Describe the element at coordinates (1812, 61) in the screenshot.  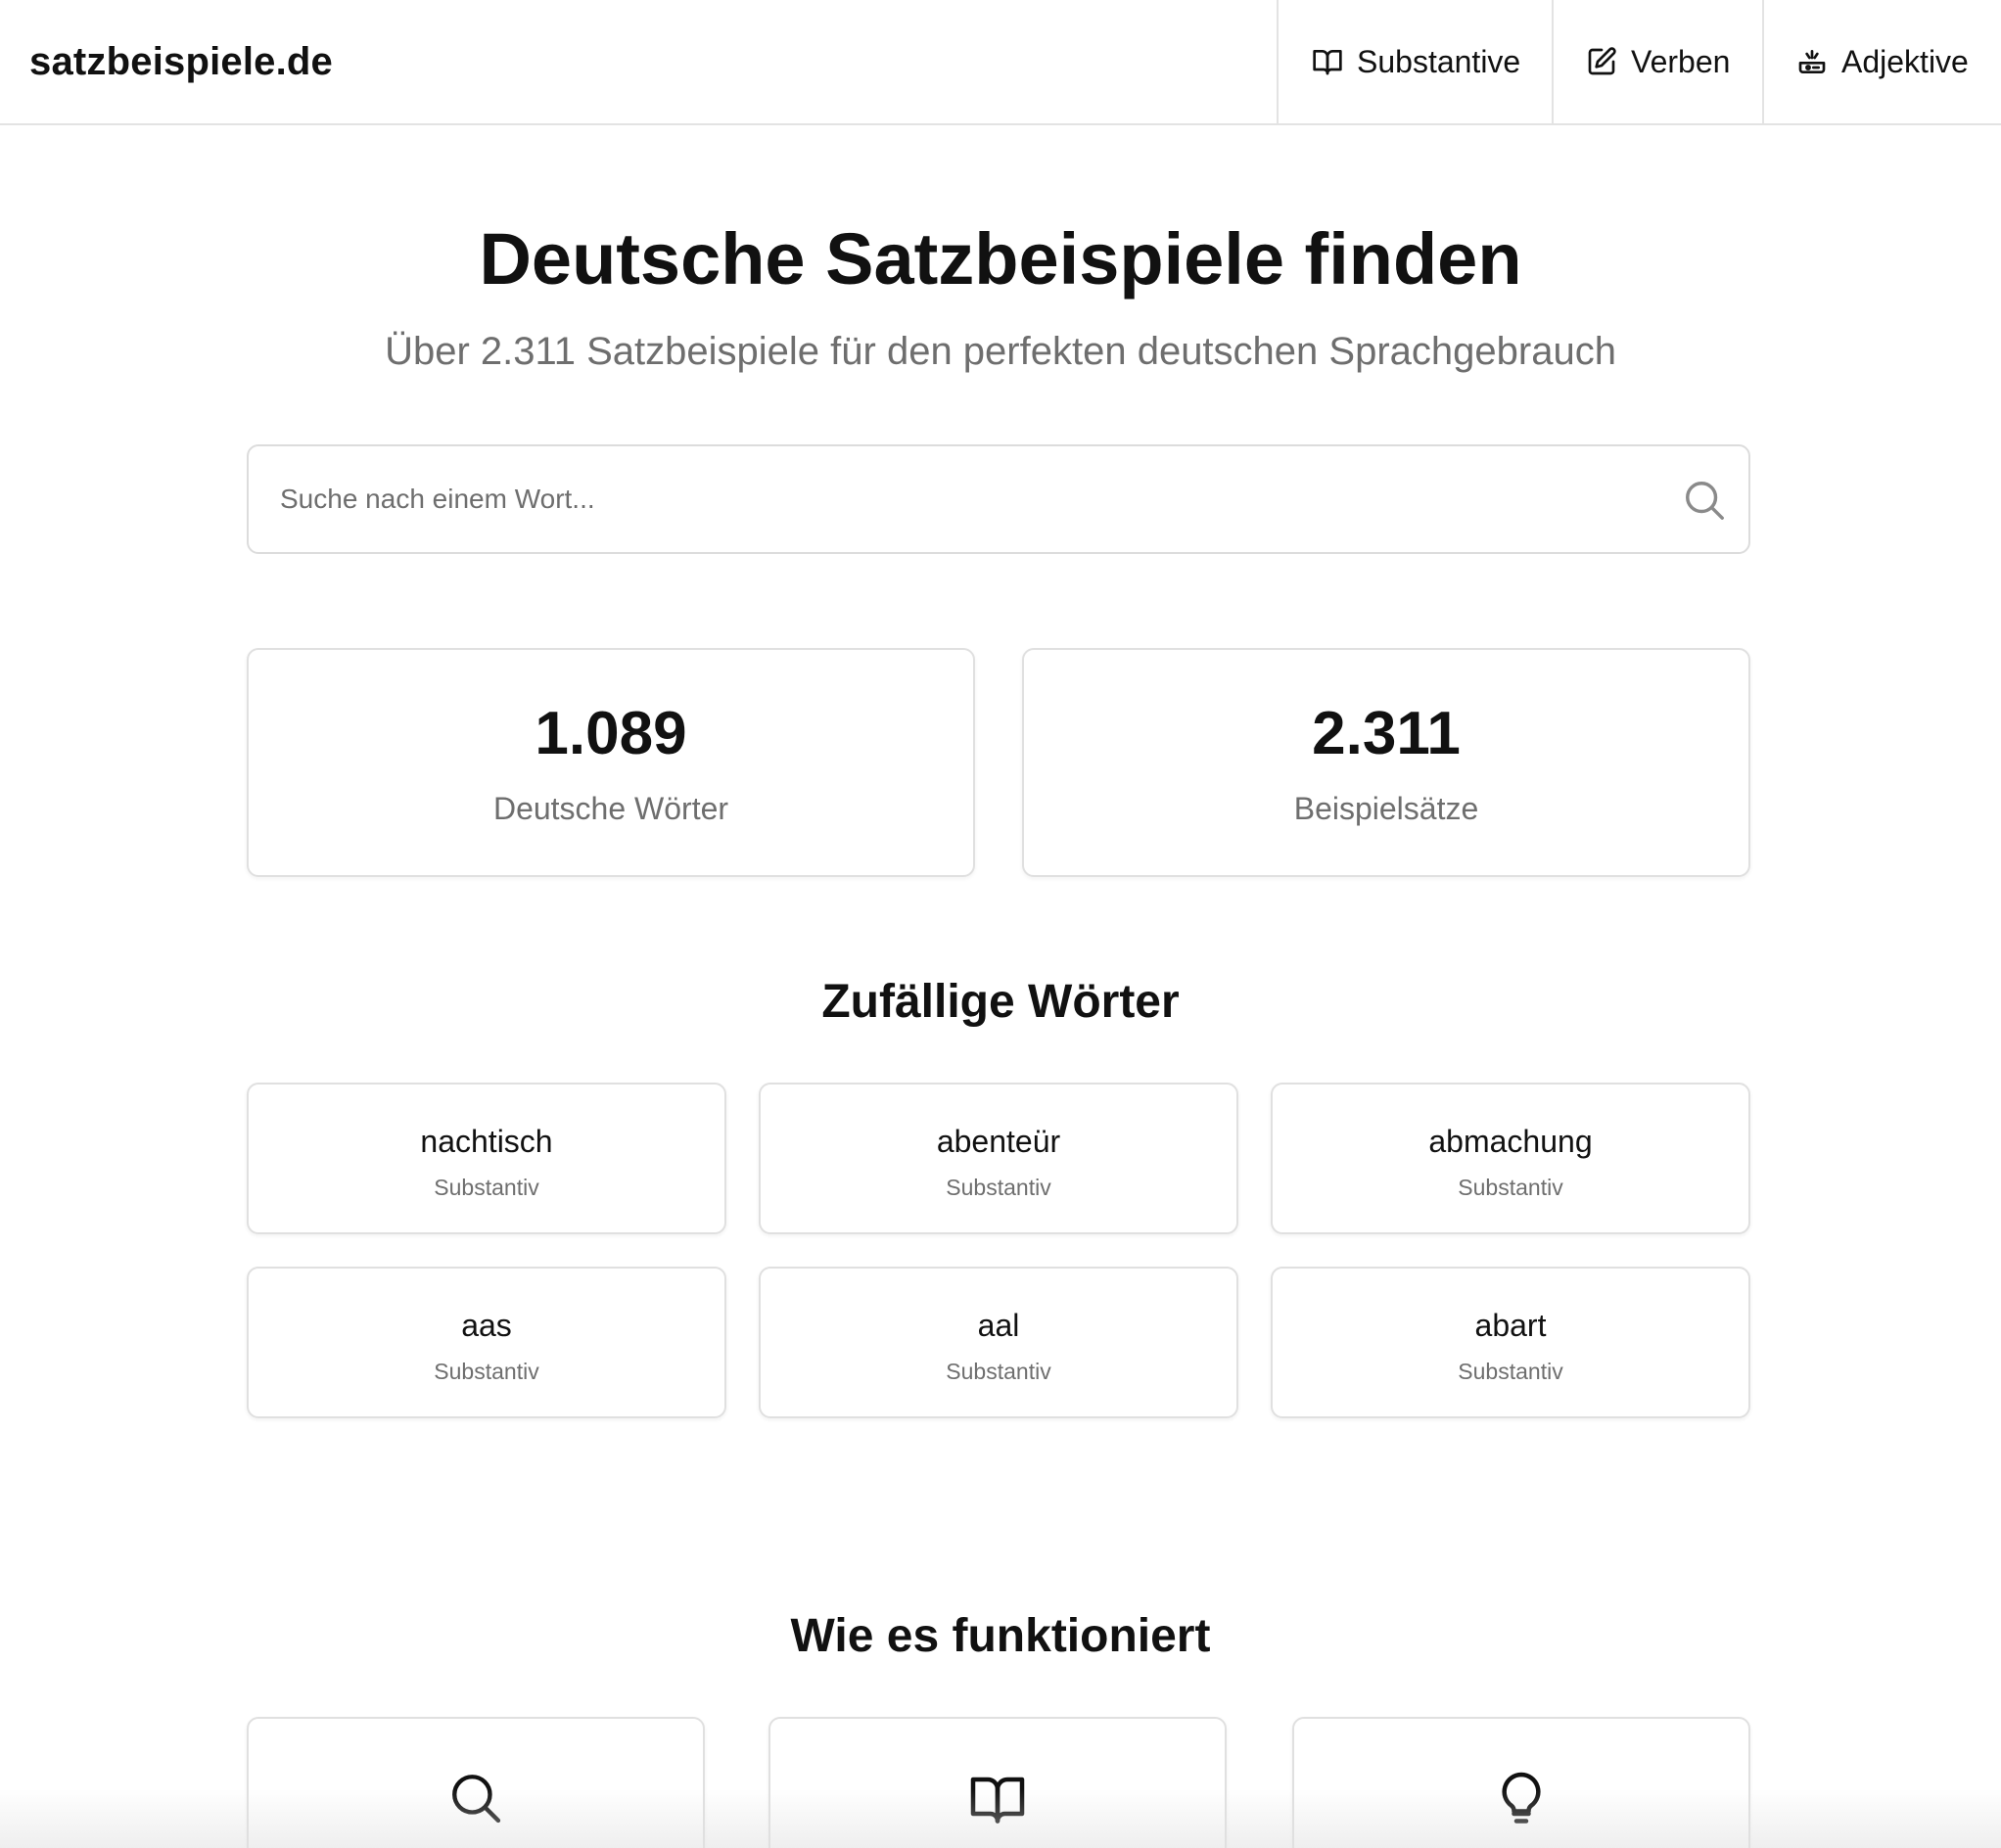
I see `sparkle-bowl-icon` at that location.